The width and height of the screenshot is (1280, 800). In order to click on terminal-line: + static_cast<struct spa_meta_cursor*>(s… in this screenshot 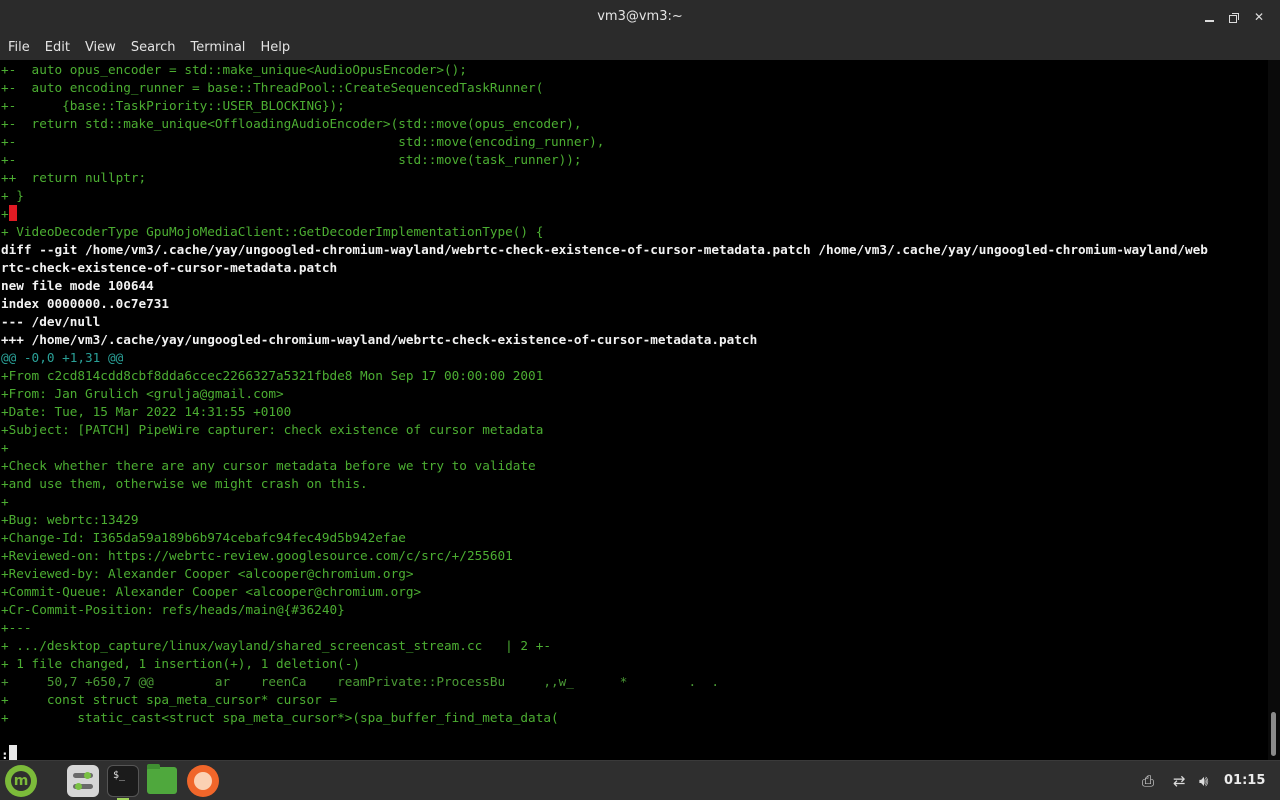, I will do `click(280, 718)`.